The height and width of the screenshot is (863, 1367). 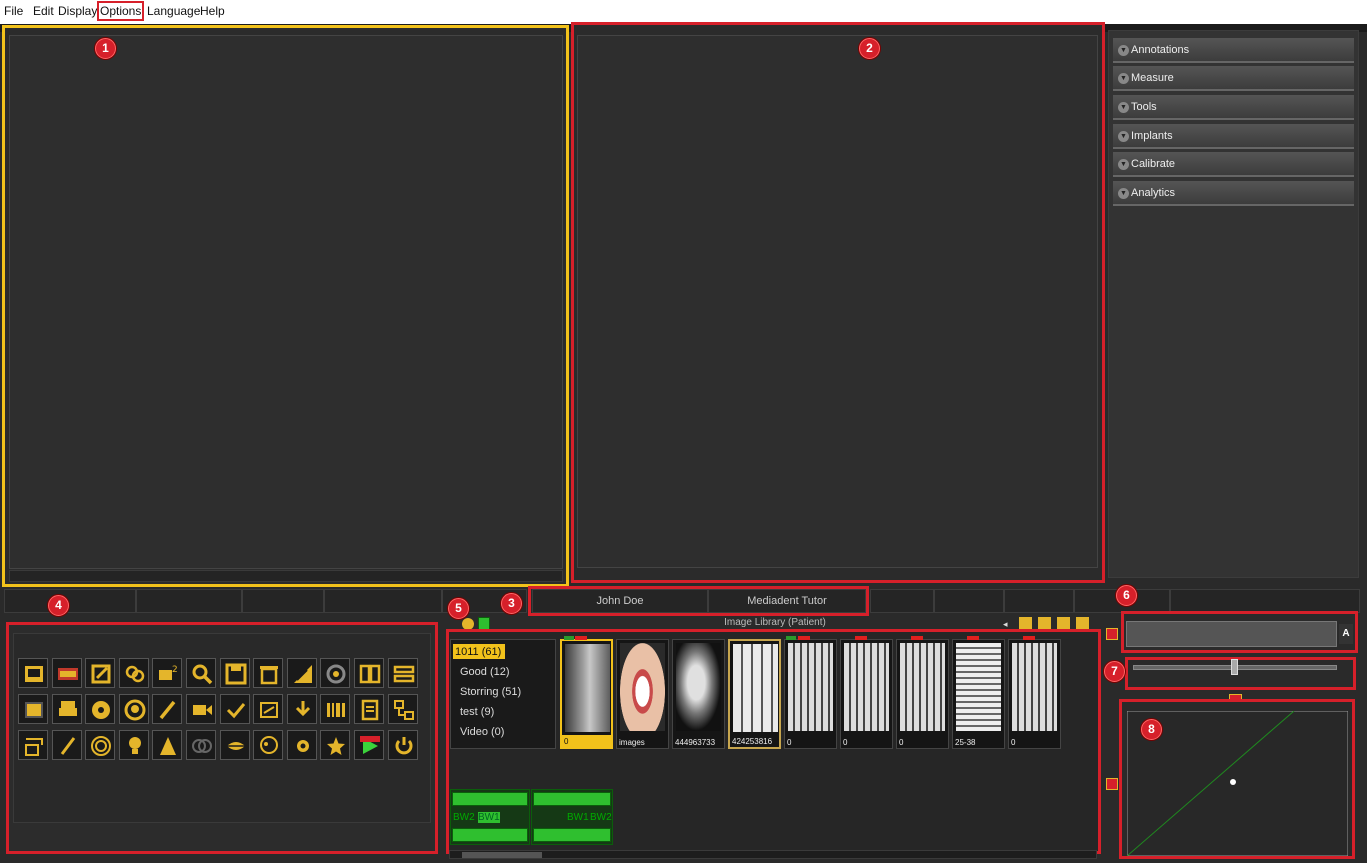 I want to click on group-item-storring: Storring (51), so click(x=490, y=692).